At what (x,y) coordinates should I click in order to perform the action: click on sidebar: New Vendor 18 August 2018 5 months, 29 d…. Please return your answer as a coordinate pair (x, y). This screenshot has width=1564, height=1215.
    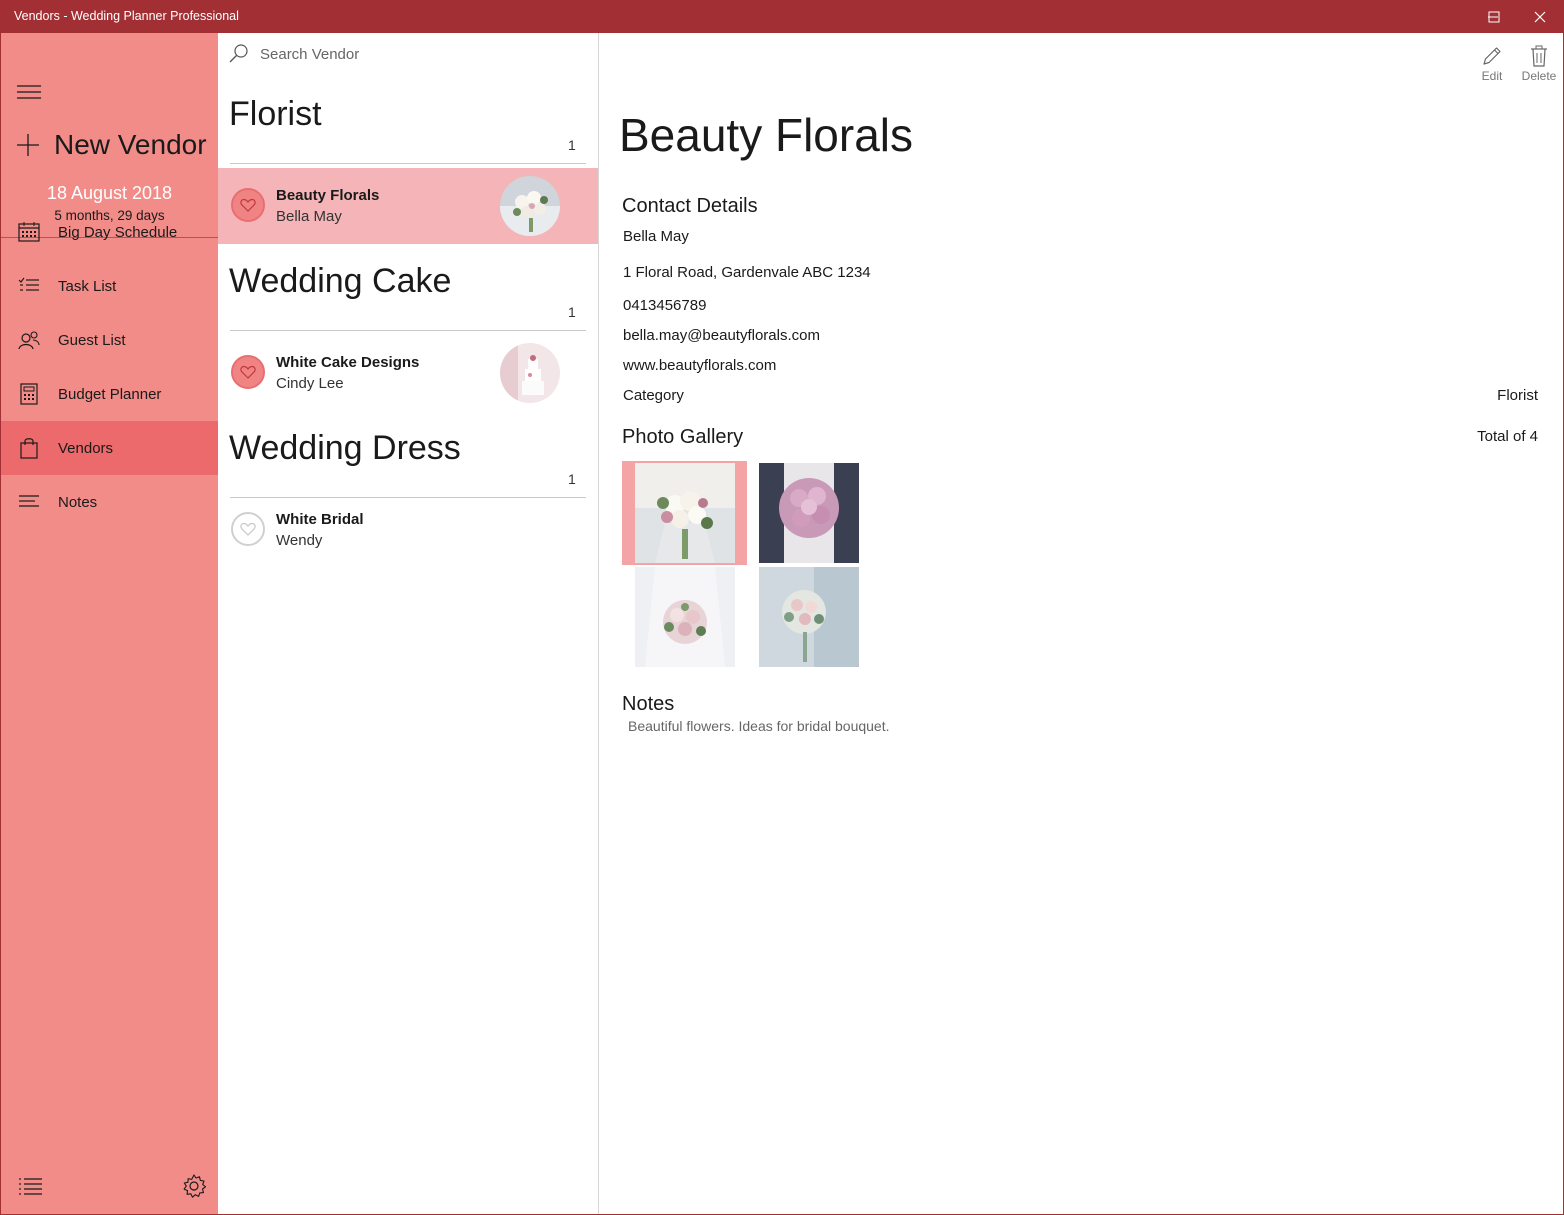
    Looking at the image, I should click on (109, 623).